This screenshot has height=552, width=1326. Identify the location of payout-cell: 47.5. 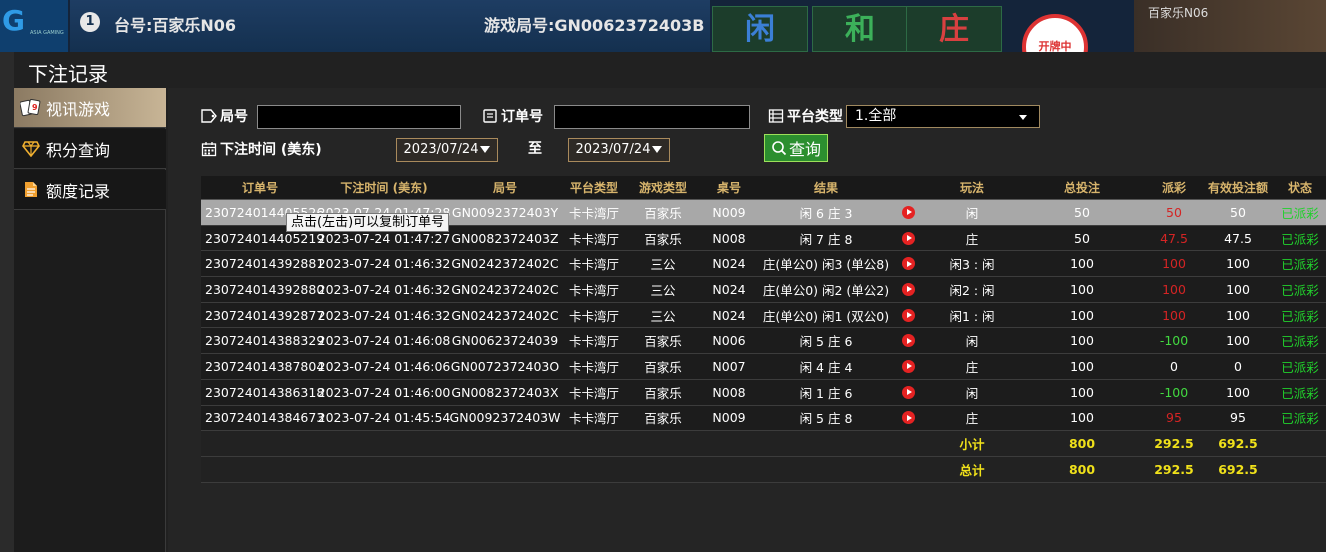
(1174, 238).